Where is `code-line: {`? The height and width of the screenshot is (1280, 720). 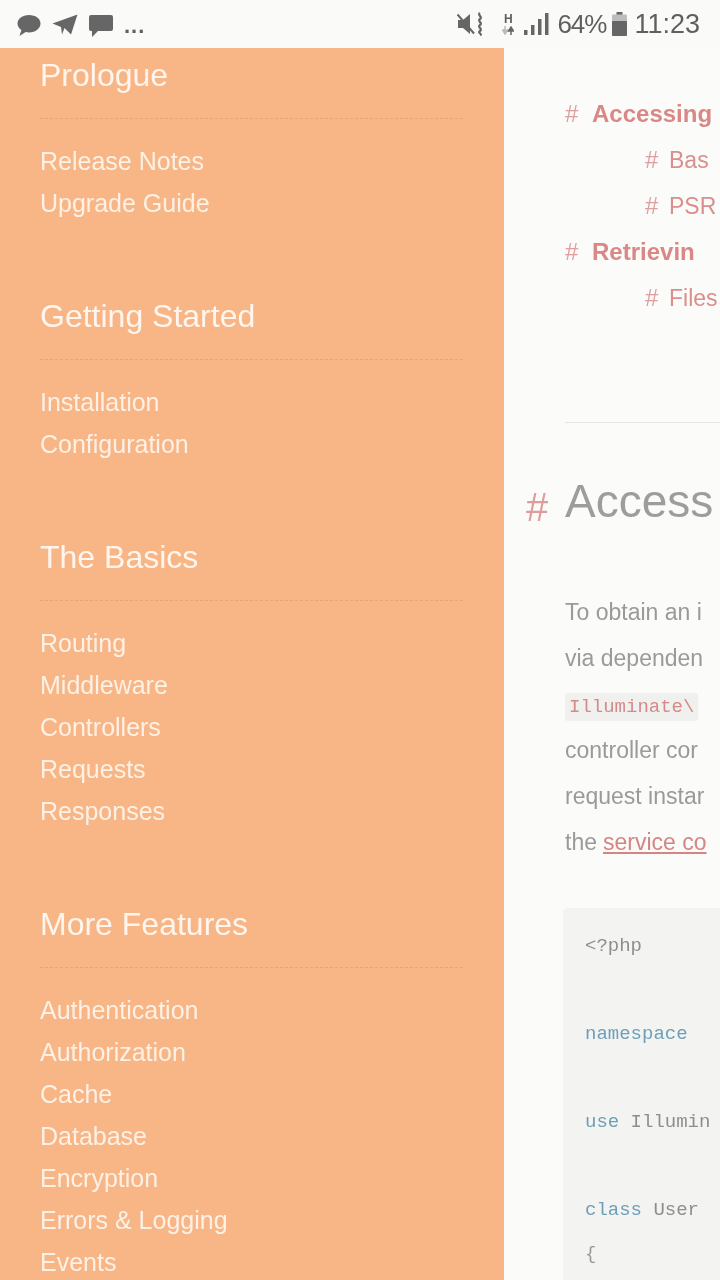
code-line: { is located at coordinates (591, 1254).